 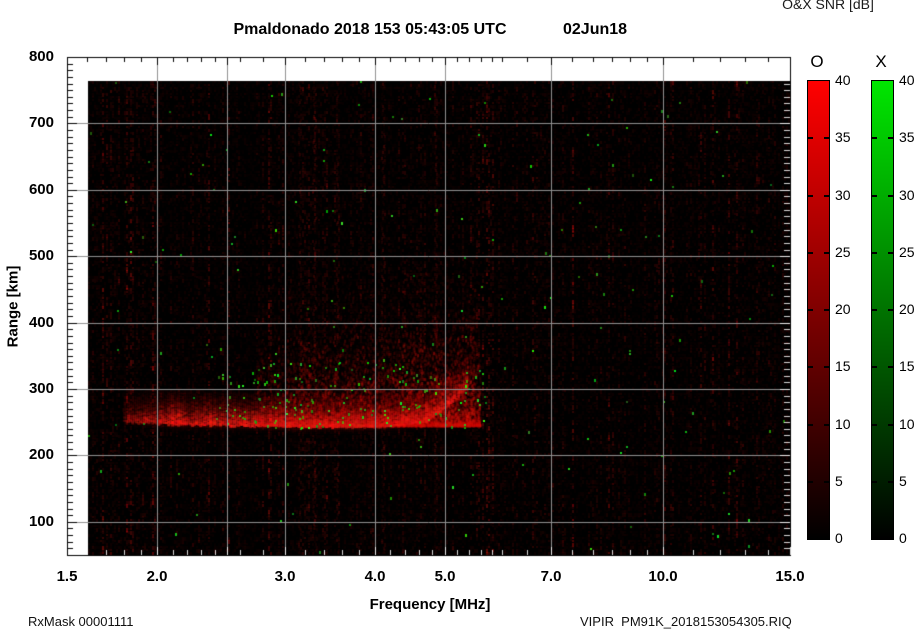 I want to click on x-tick-label: 7.0, so click(x=551, y=576).